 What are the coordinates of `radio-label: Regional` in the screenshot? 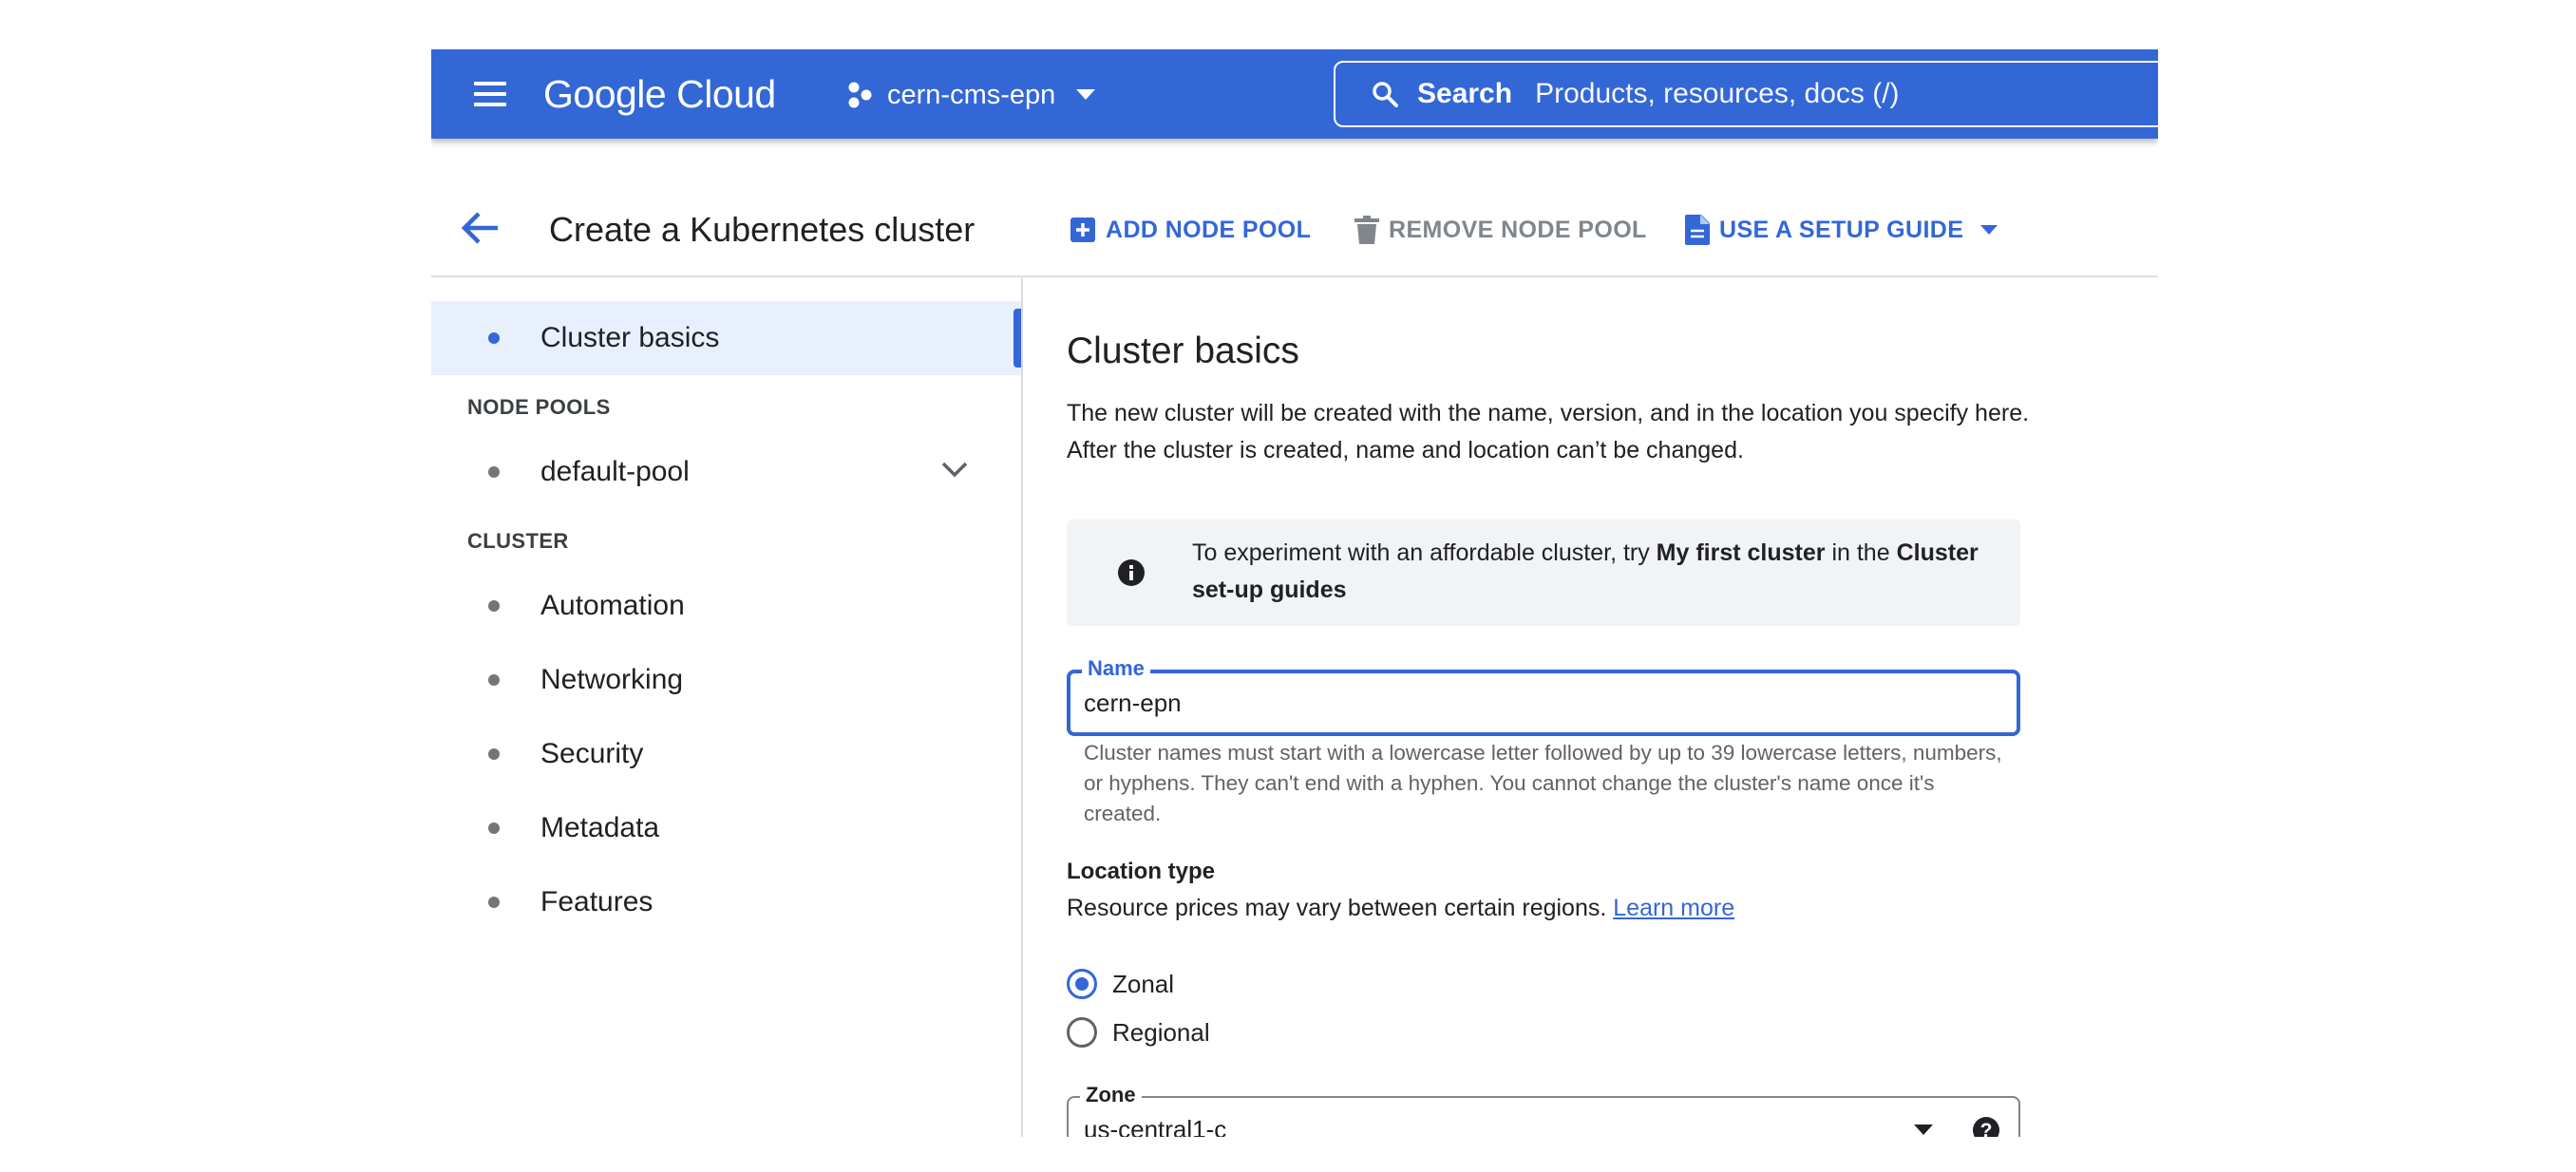 It's located at (1161, 1032).